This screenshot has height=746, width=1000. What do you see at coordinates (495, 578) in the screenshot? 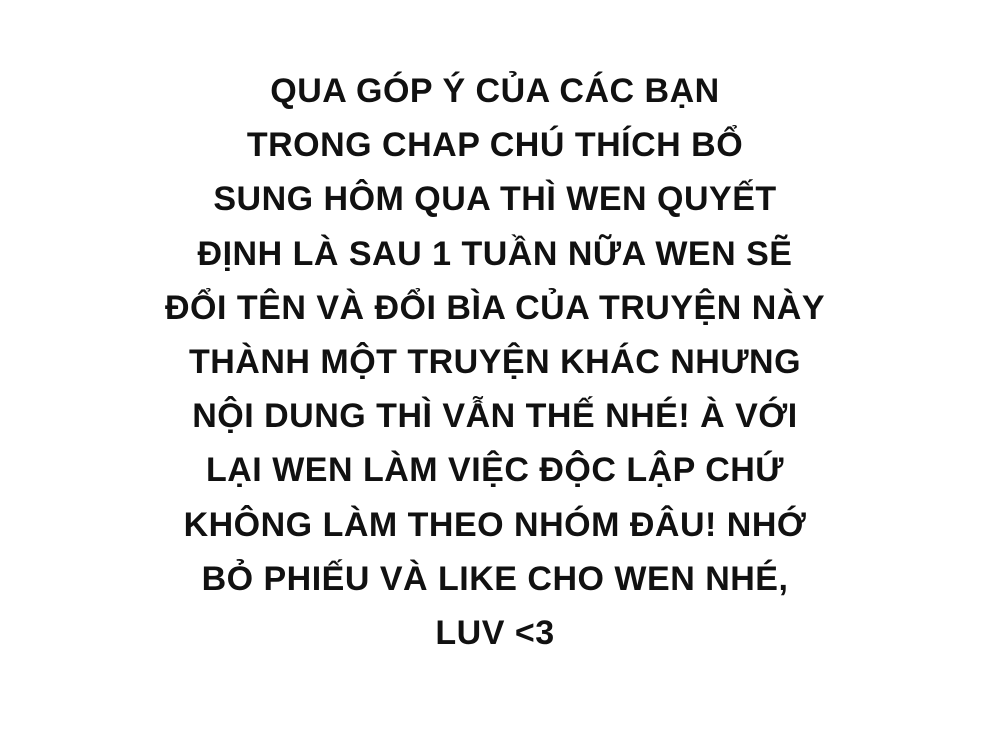
I see `note-line: BỎ PHIẾU VÀ LIKE CHO WEN NHÉ,` at bounding box center [495, 578].